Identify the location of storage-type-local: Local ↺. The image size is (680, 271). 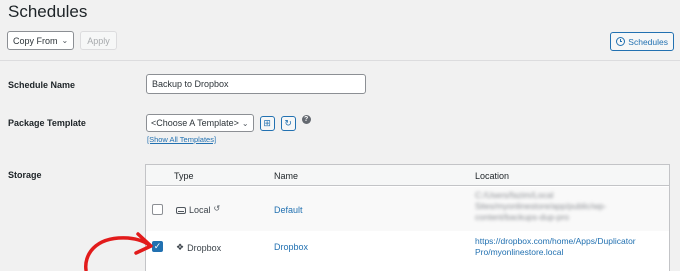
(198, 209).